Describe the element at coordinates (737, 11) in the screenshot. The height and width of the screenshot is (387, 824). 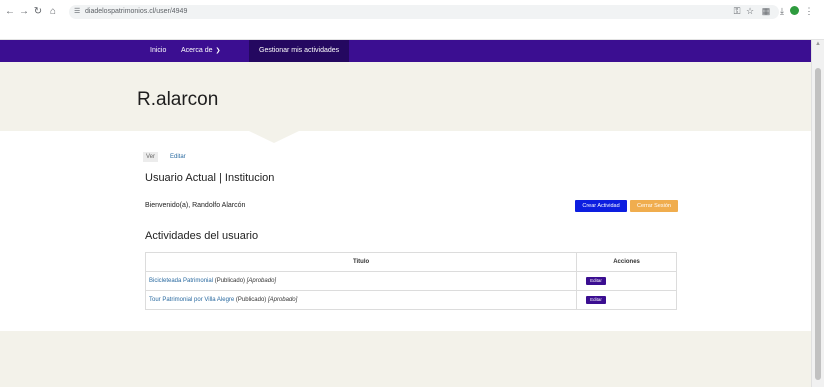
I see `key-icon: ⚿` at that location.